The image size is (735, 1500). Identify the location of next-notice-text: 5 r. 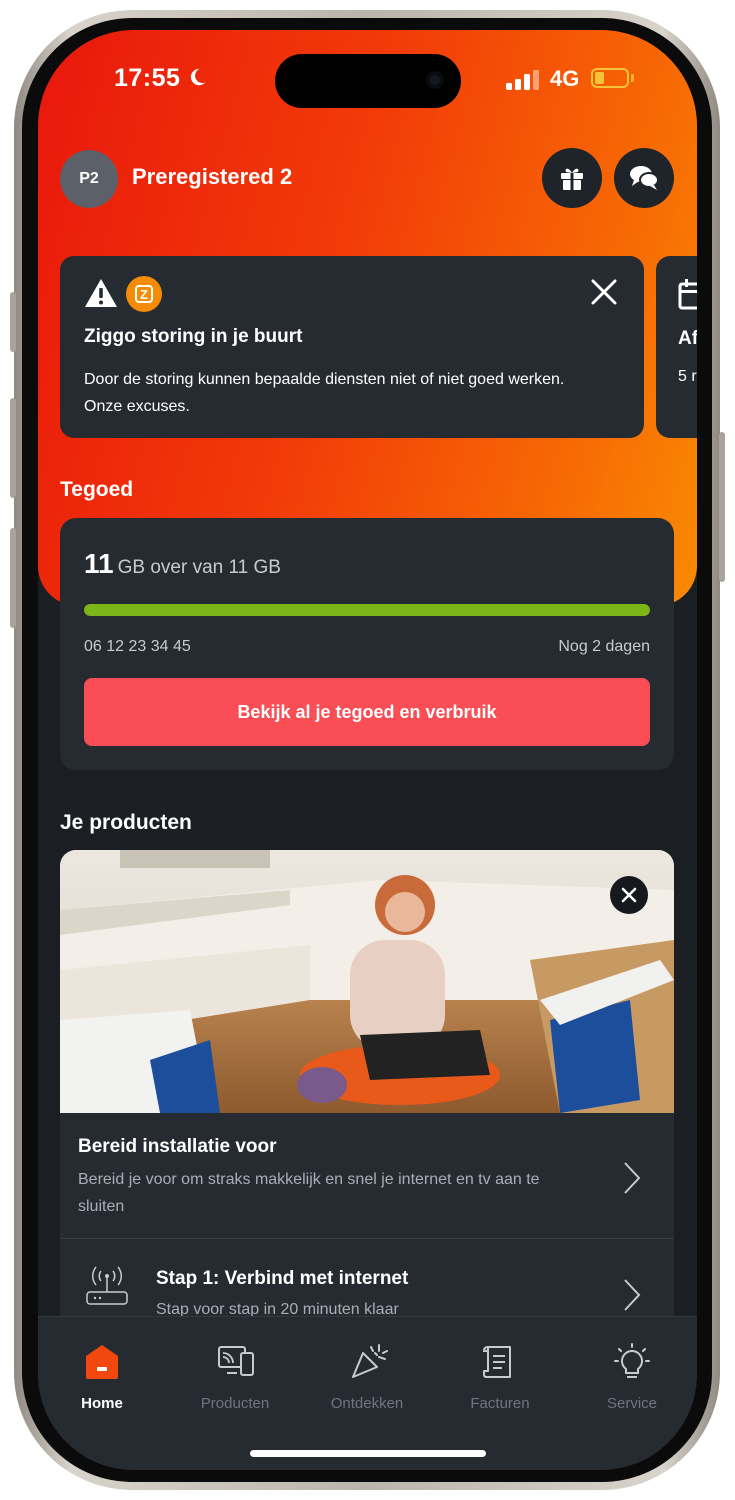
(687, 376).